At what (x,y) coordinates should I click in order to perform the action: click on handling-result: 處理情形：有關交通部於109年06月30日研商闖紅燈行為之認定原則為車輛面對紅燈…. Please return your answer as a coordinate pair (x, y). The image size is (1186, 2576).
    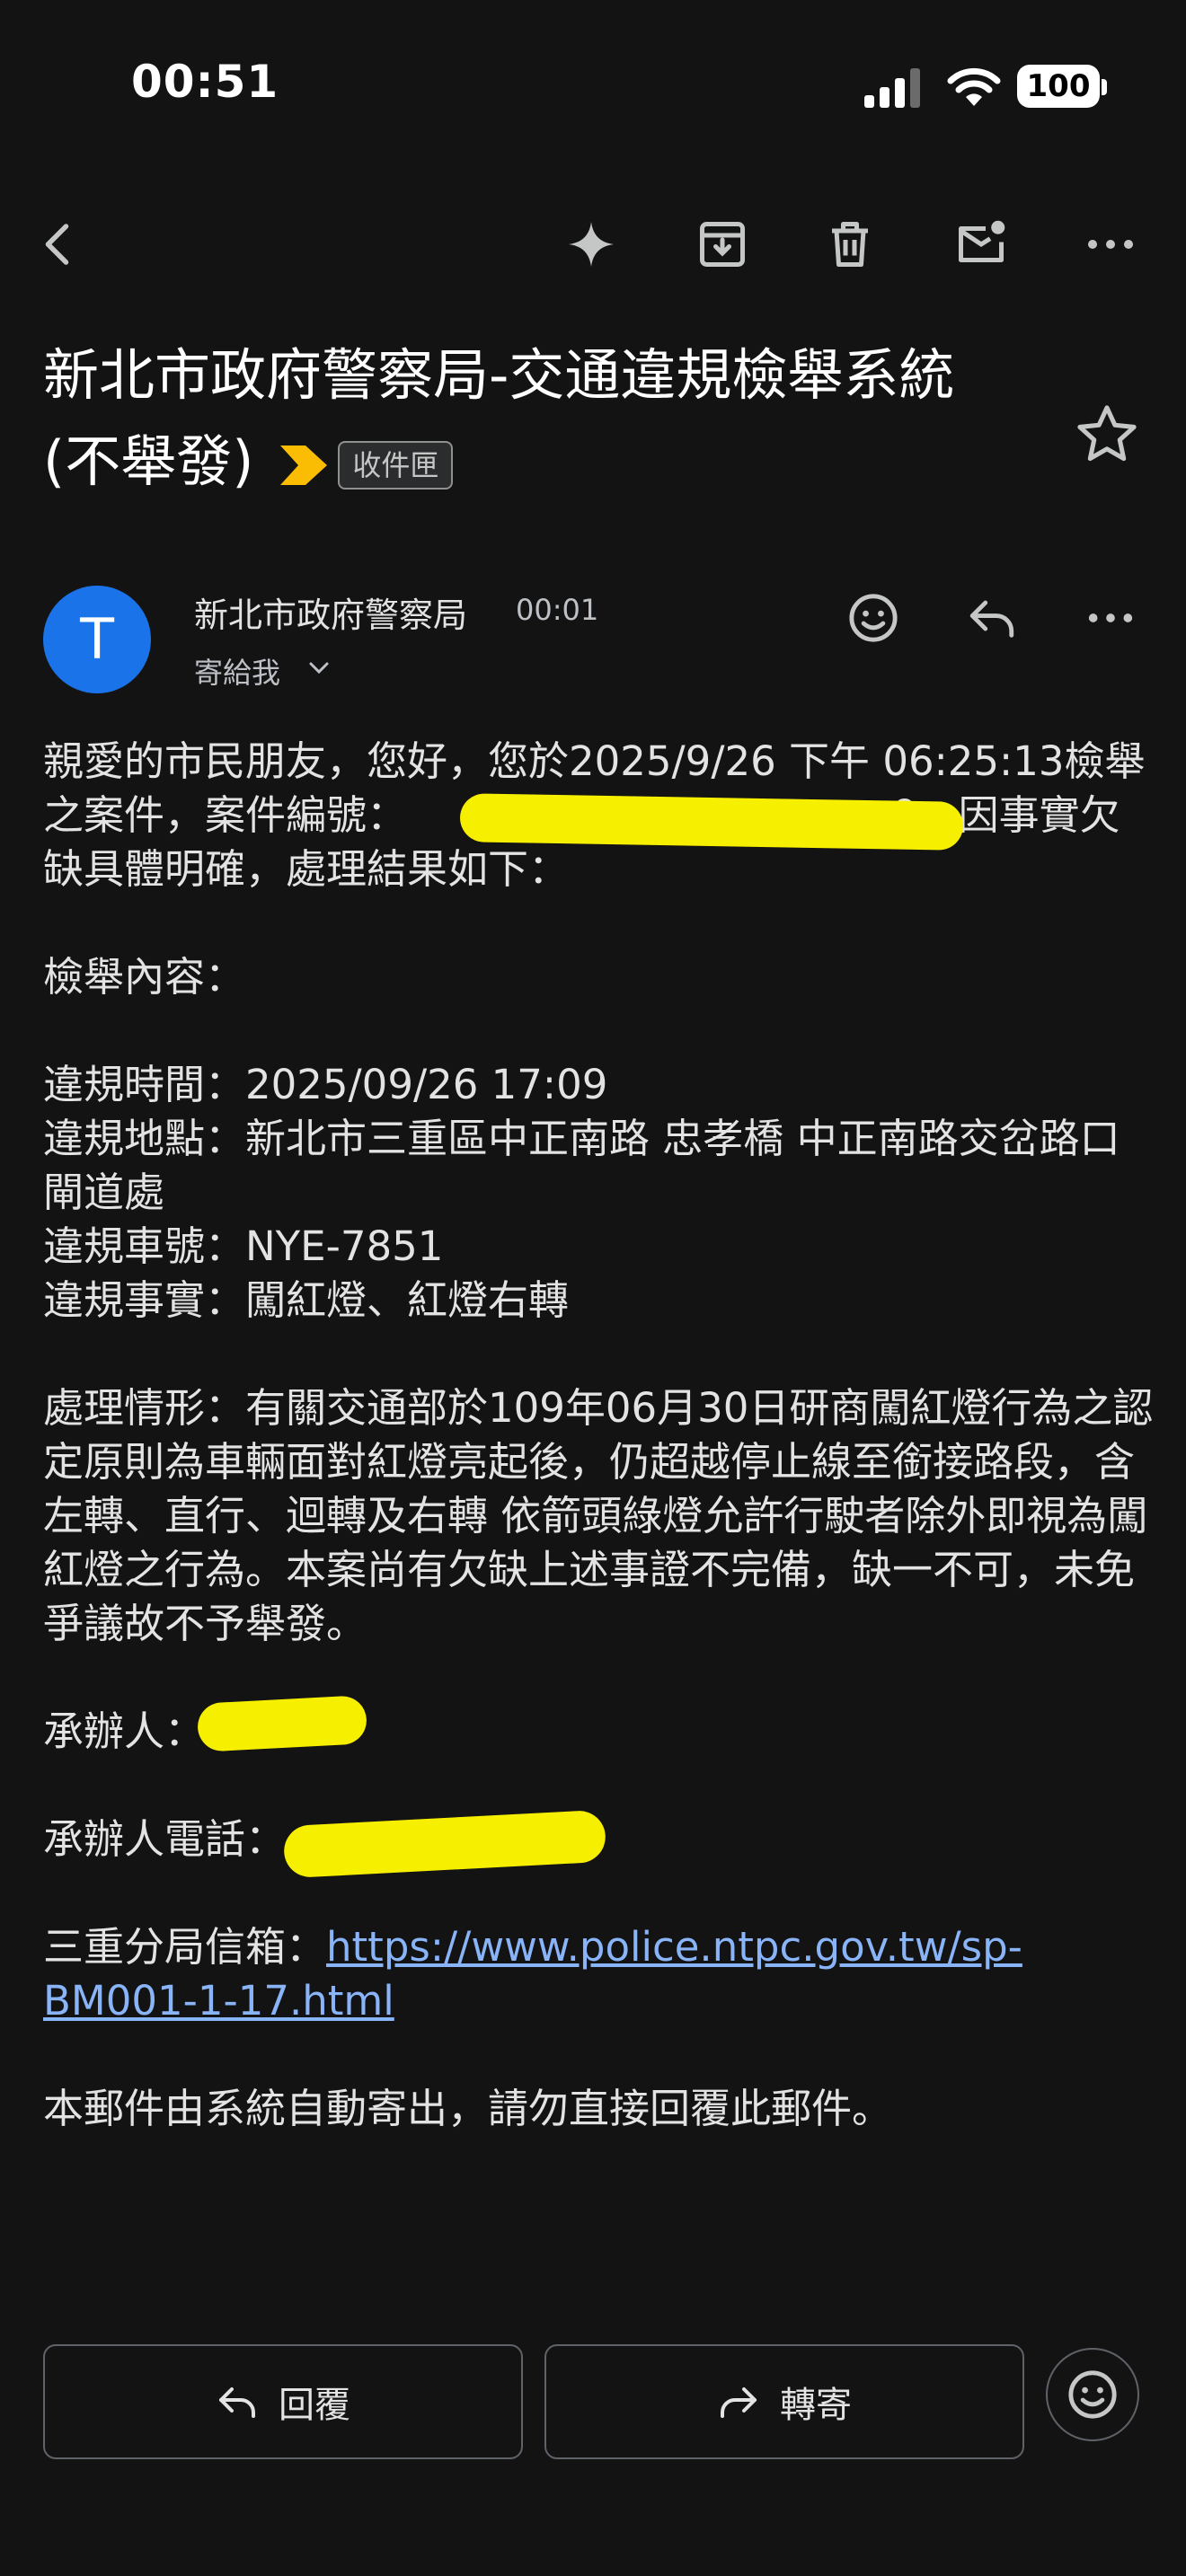
    Looking at the image, I should click on (598, 1515).